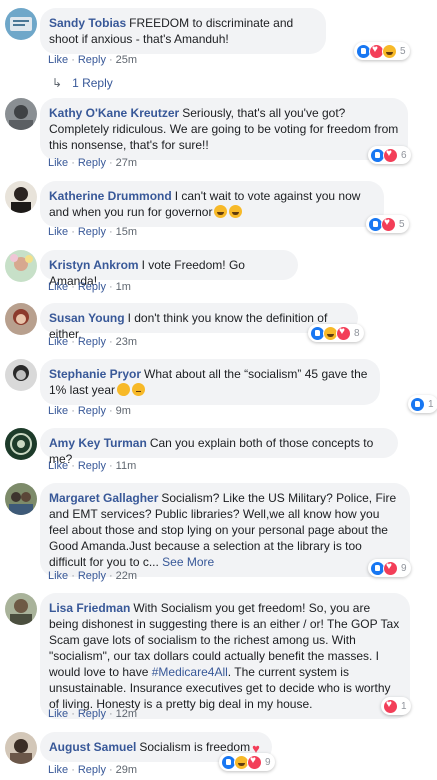 The height and width of the screenshot is (780, 437). I want to click on comment-author: August Samuel, so click(92, 747).